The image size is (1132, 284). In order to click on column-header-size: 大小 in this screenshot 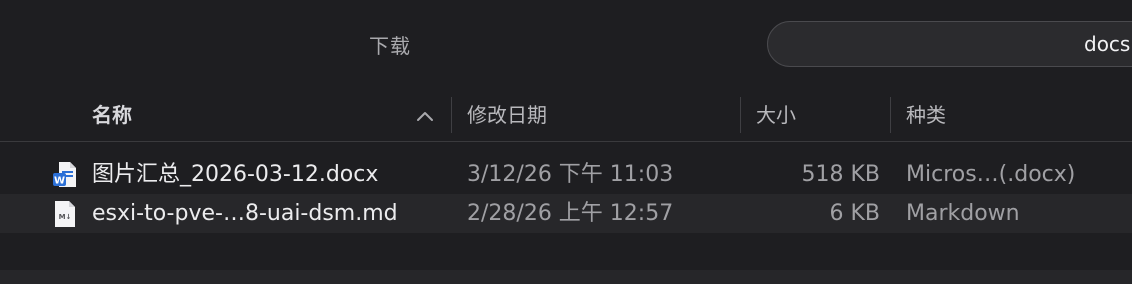, I will do `click(776, 115)`.